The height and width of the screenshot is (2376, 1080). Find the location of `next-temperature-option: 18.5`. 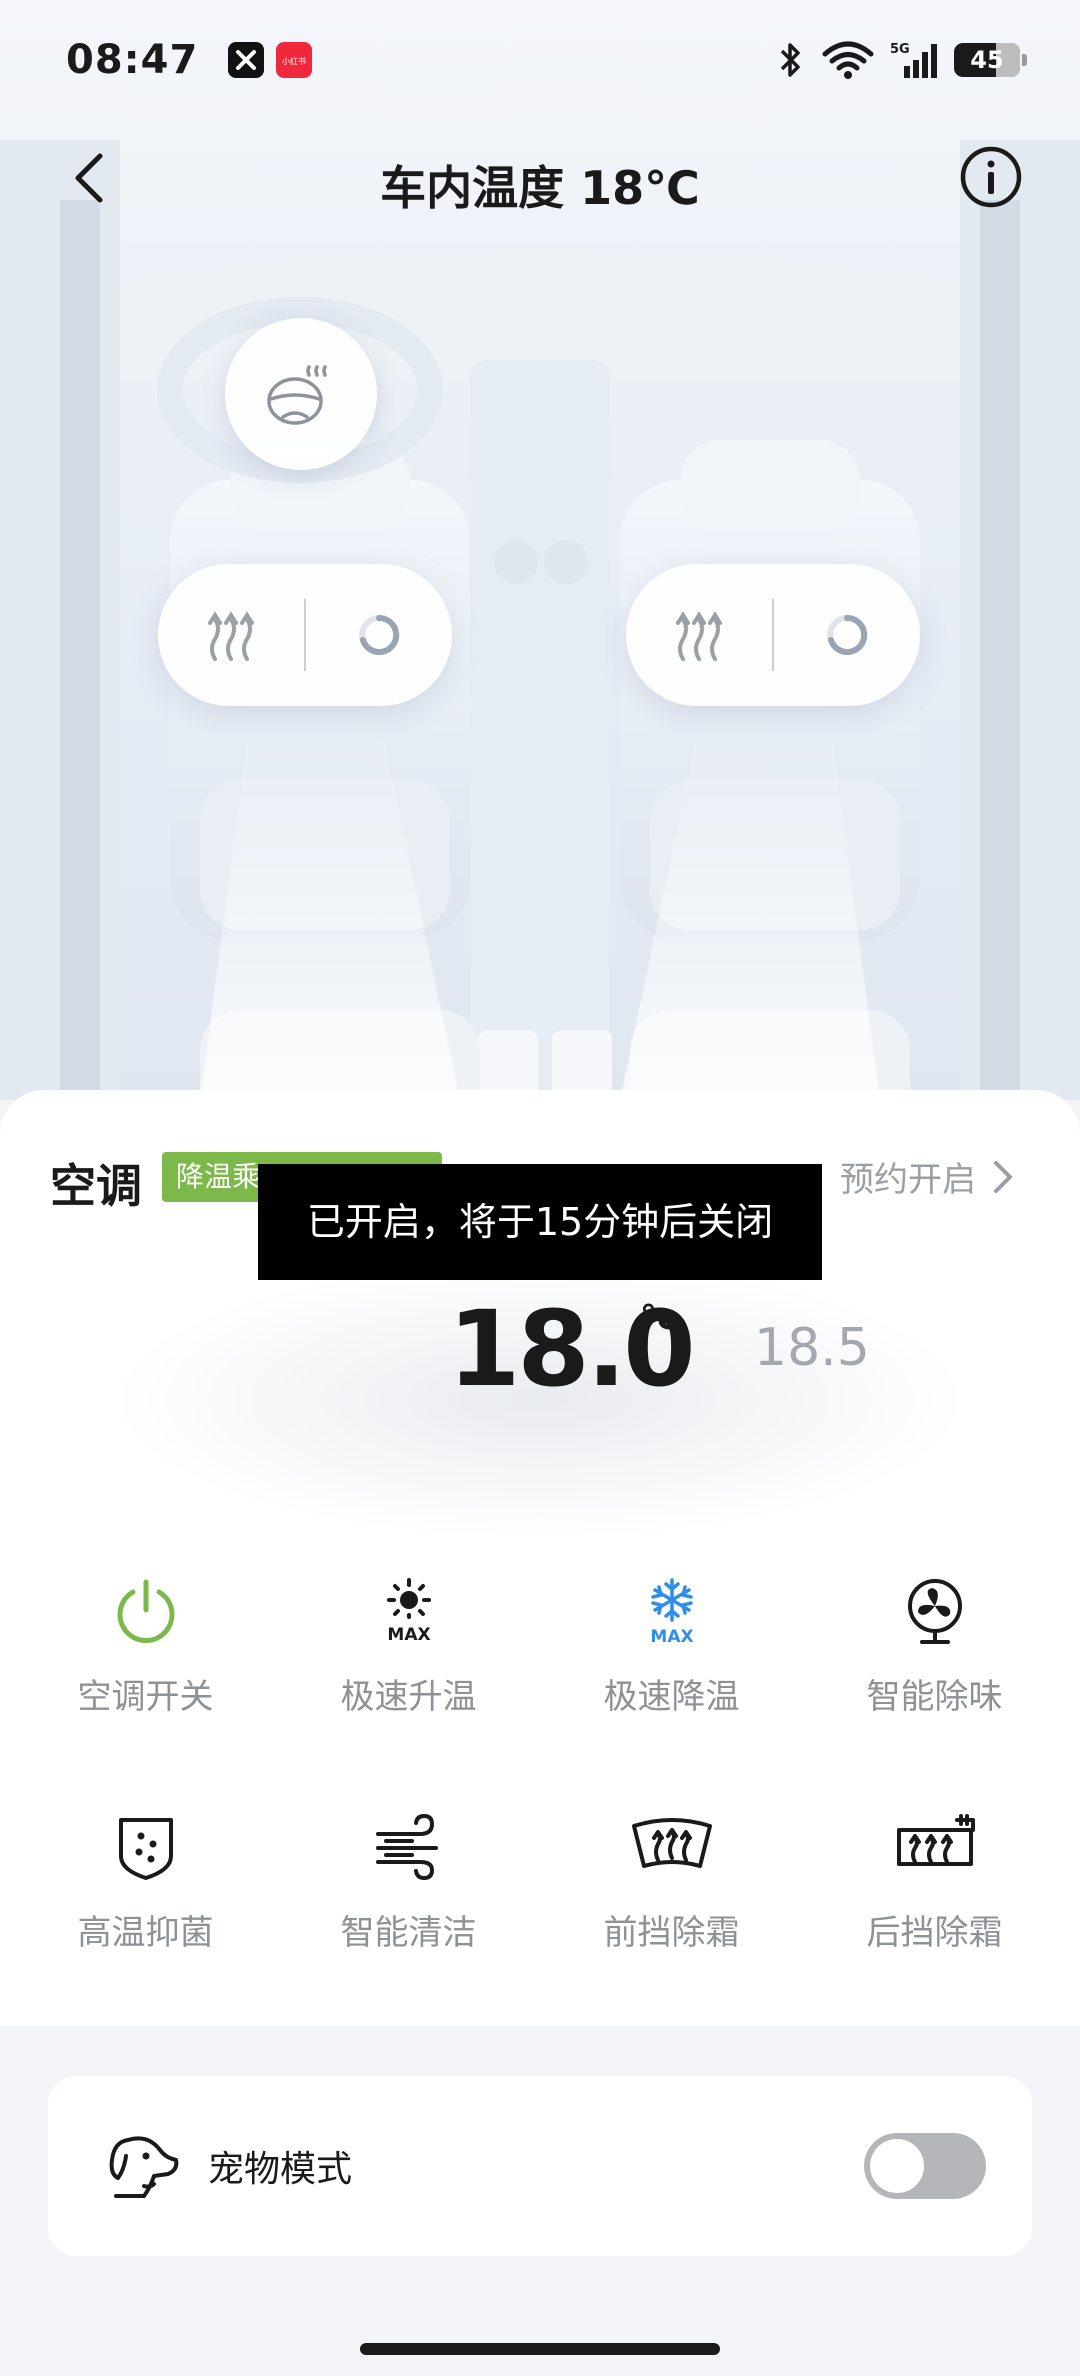

next-temperature-option: 18.5 is located at coordinates (812, 1348).